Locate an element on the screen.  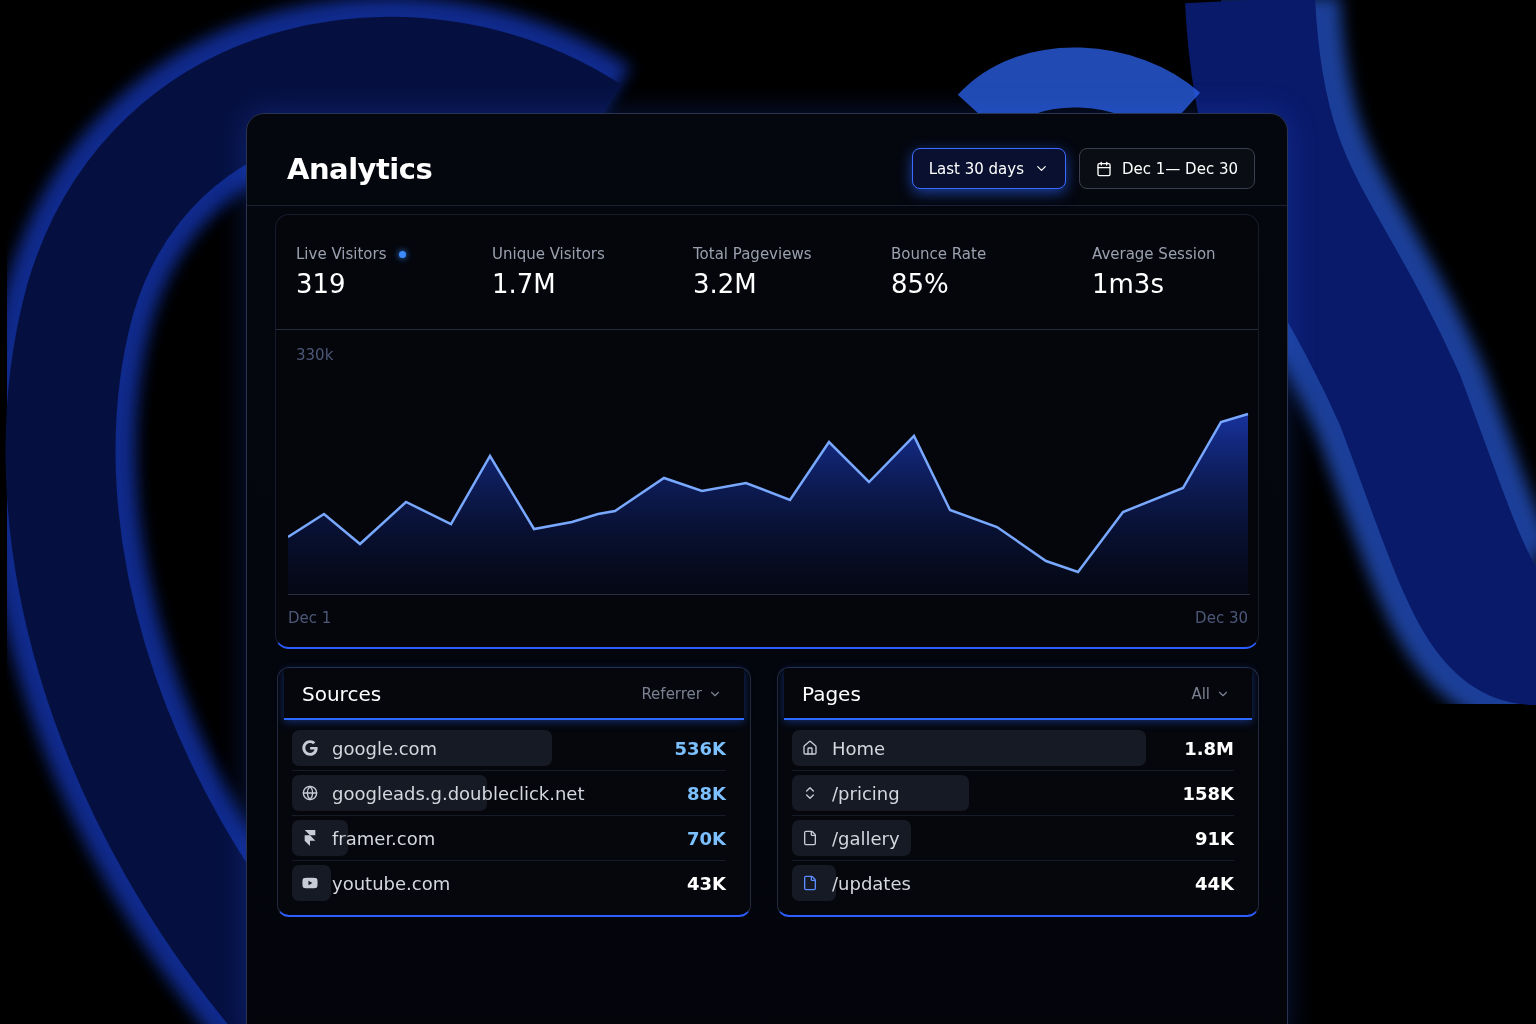
stat-value: 1.7M is located at coordinates (524, 284).